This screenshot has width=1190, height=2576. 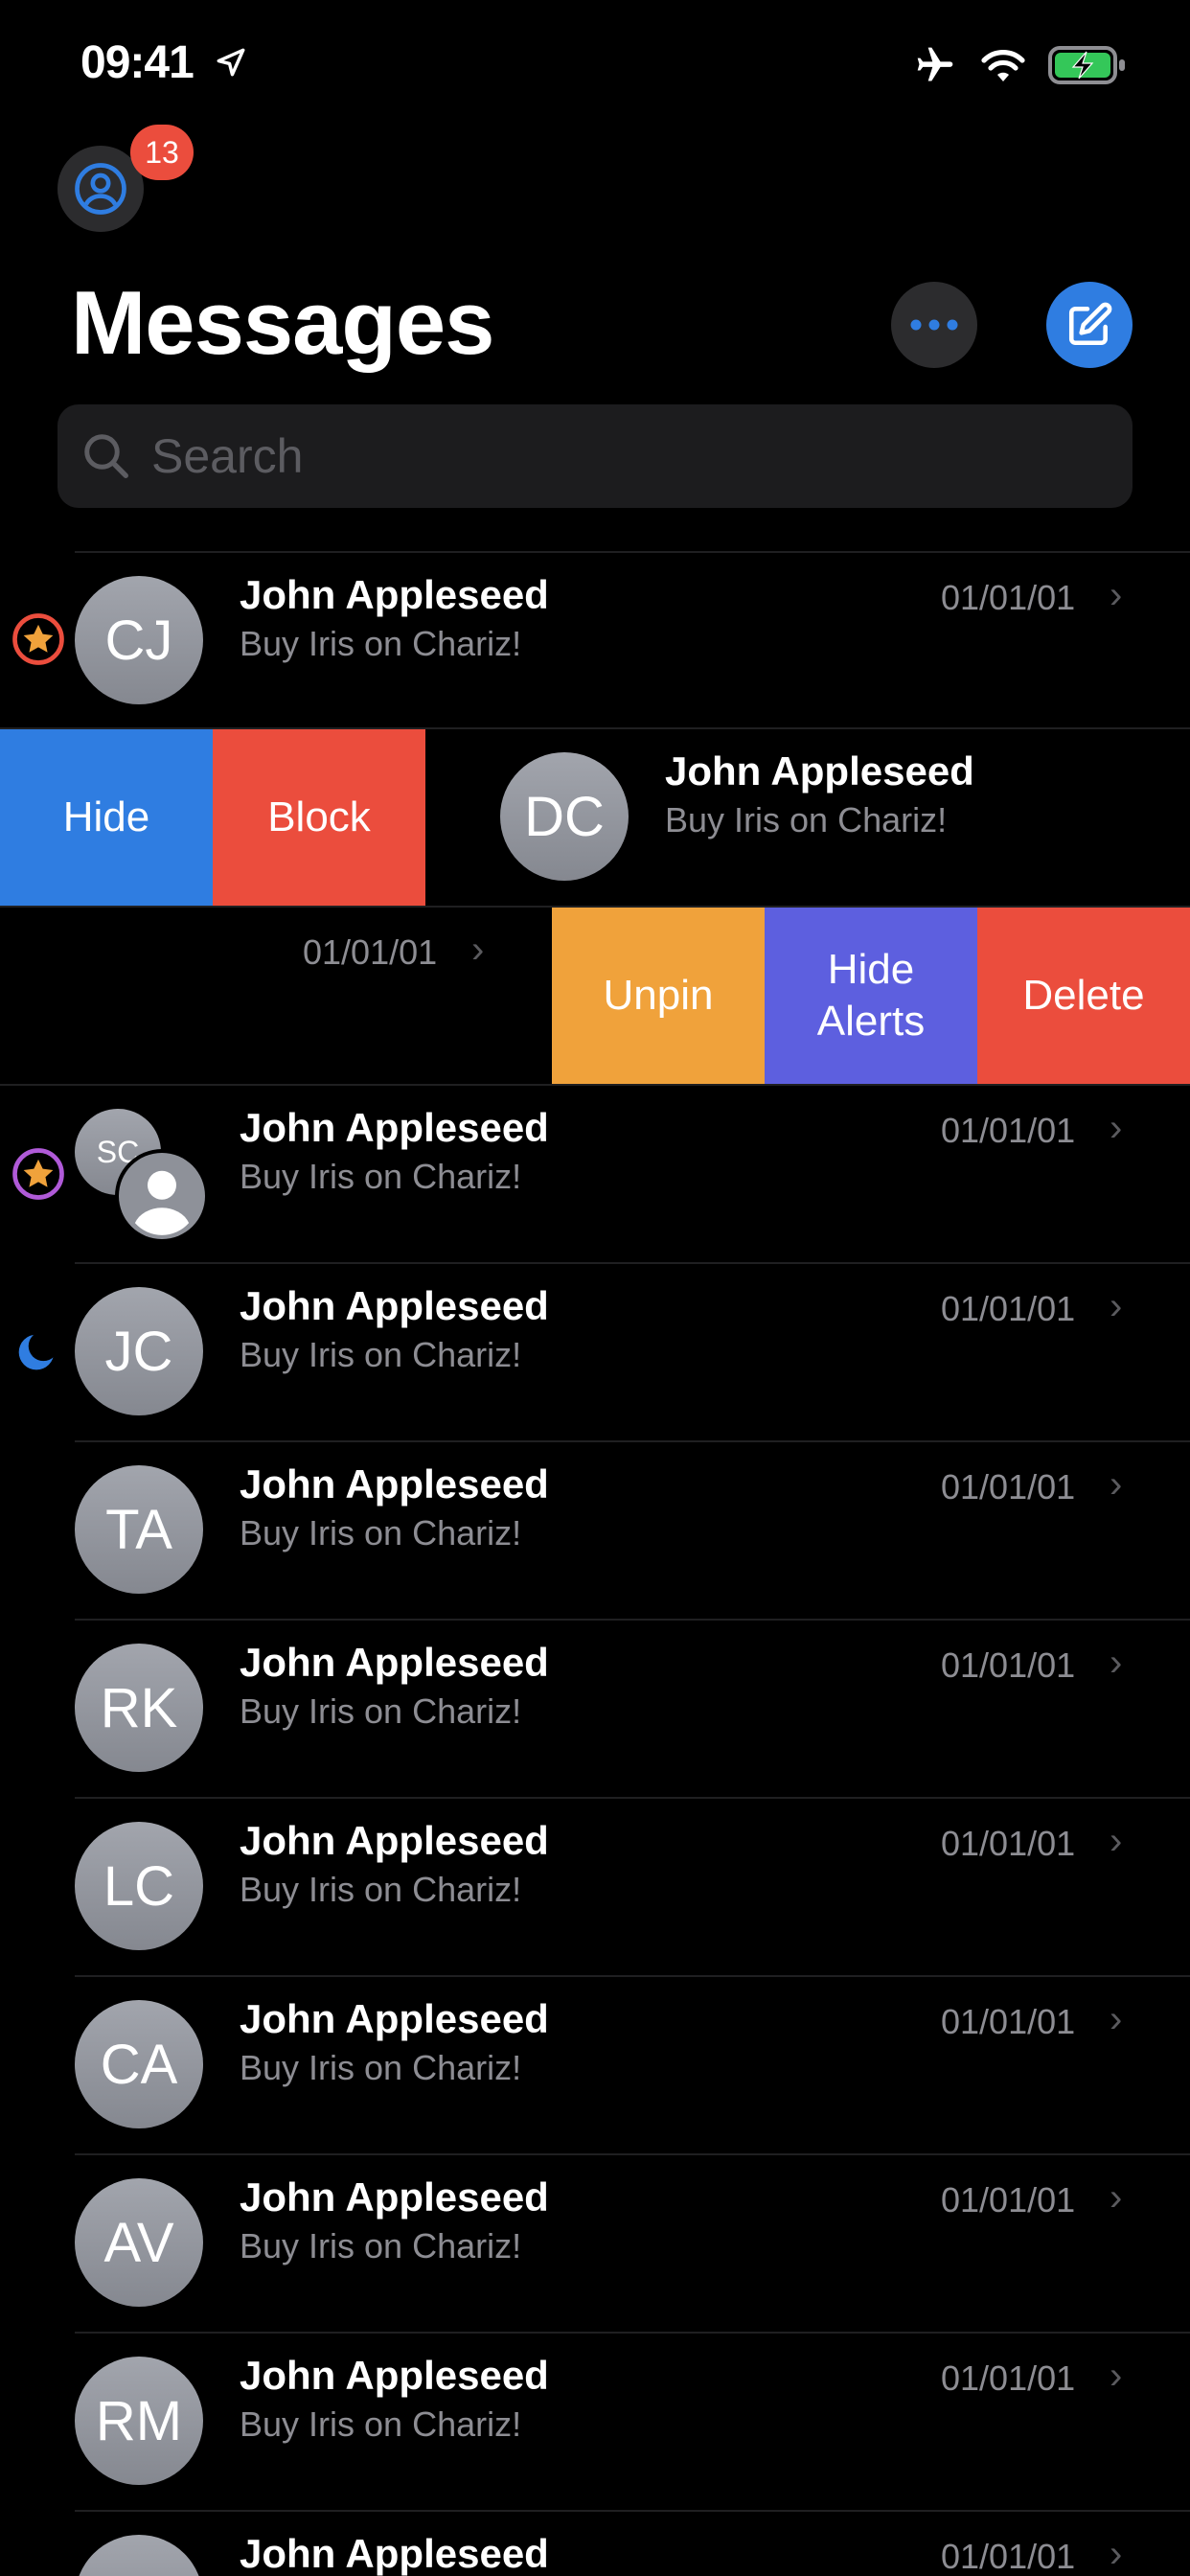 I want to click on search-bar, so click(x=595, y=456).